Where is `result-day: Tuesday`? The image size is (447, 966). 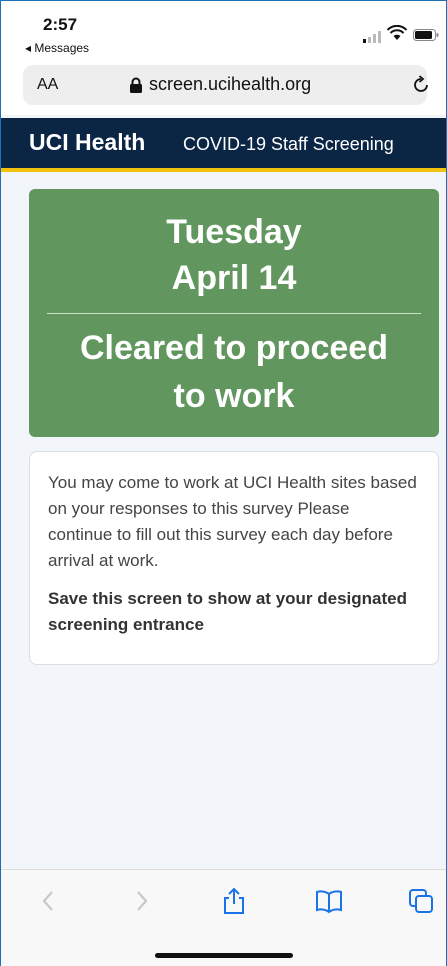
result-day: Tuesday is located at coordinates (234, 232).